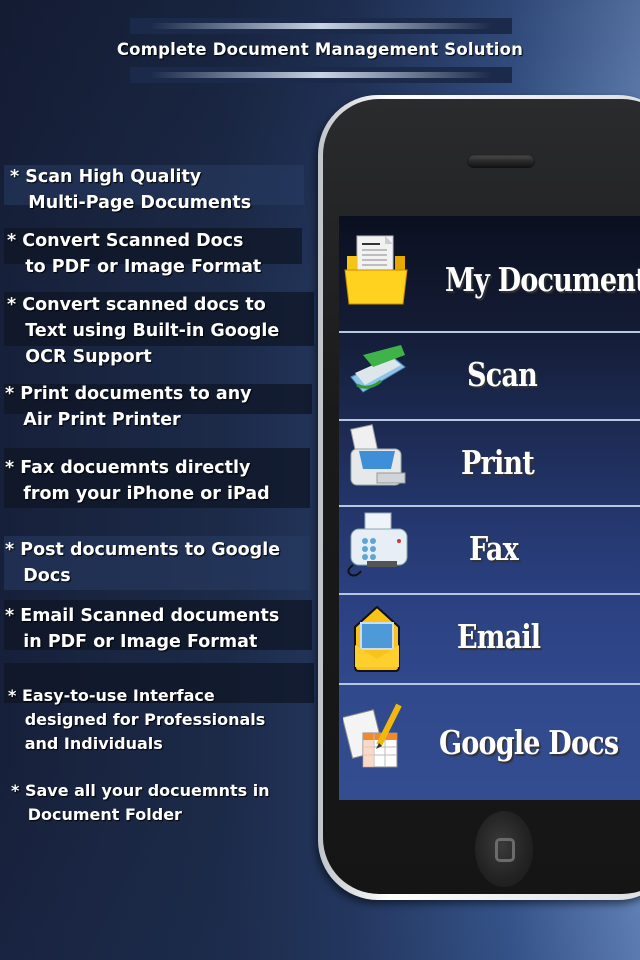 The image size is (640, 960). I want to click on header-decor-bar-top, so click(321, 26).